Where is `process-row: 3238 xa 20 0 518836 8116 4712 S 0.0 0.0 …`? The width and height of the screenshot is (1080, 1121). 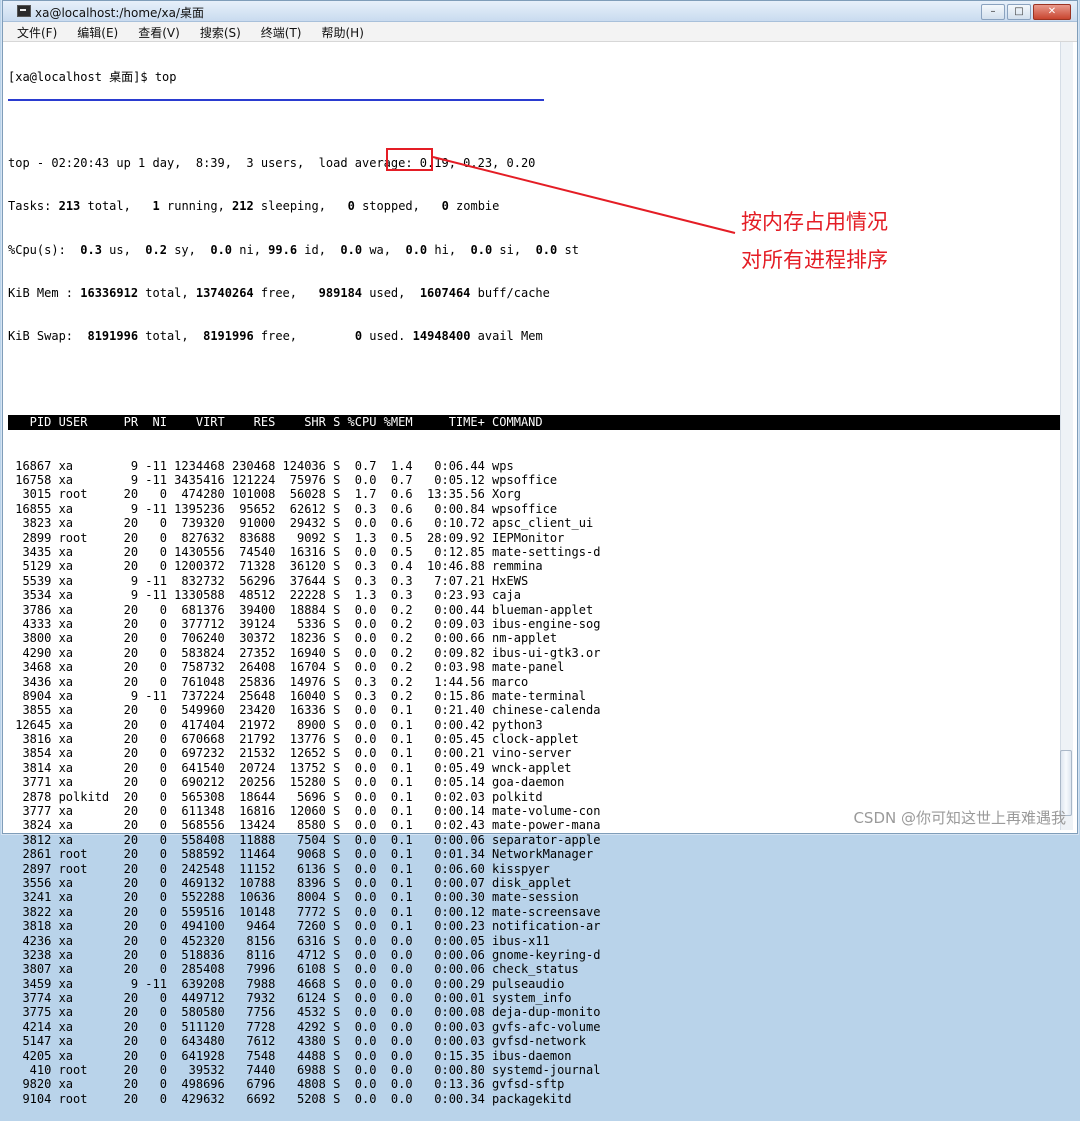 process-row: 3238 xa 20 0 518836 8116 4712 S 0.0 0.0 … is located at coordinates (304, 954).